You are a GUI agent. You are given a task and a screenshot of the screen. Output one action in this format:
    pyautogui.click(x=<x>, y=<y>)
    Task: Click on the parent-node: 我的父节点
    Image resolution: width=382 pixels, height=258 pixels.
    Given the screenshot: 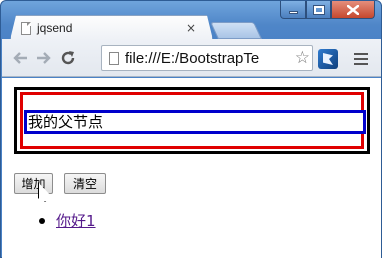 What is the action you would take?
    pyautogui.click(x=195, y=122)
    